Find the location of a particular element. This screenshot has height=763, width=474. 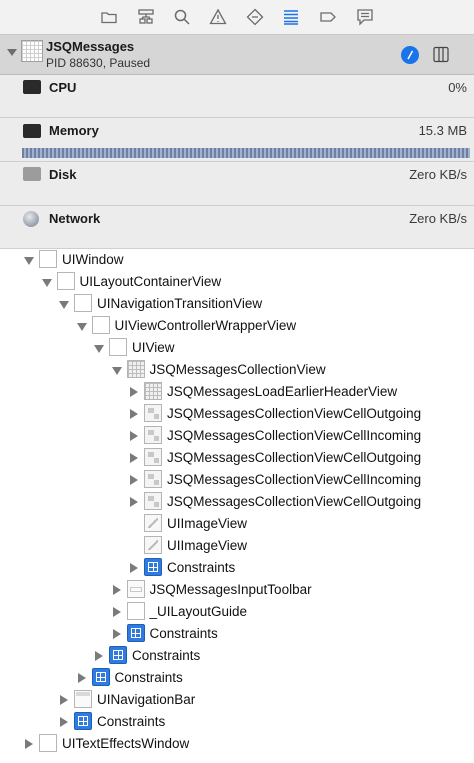

tree-row-label: UIView is located at coordinates (153, 347).